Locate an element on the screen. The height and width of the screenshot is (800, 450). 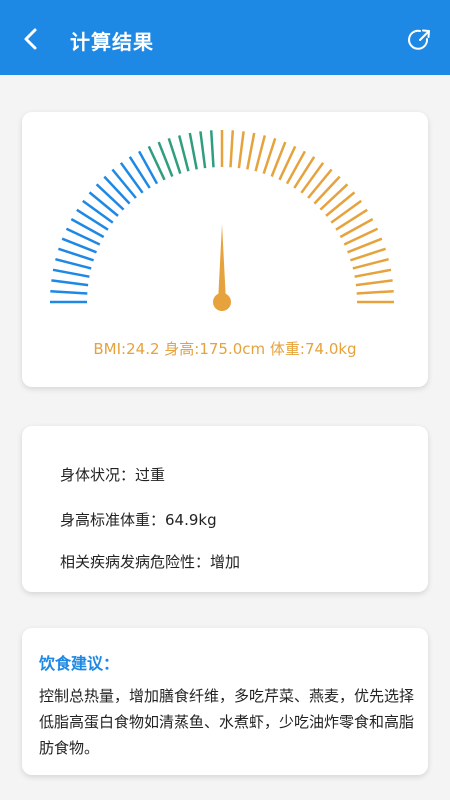
height-value-text: 身高:175.0cm is located at coordinates (215, 349).